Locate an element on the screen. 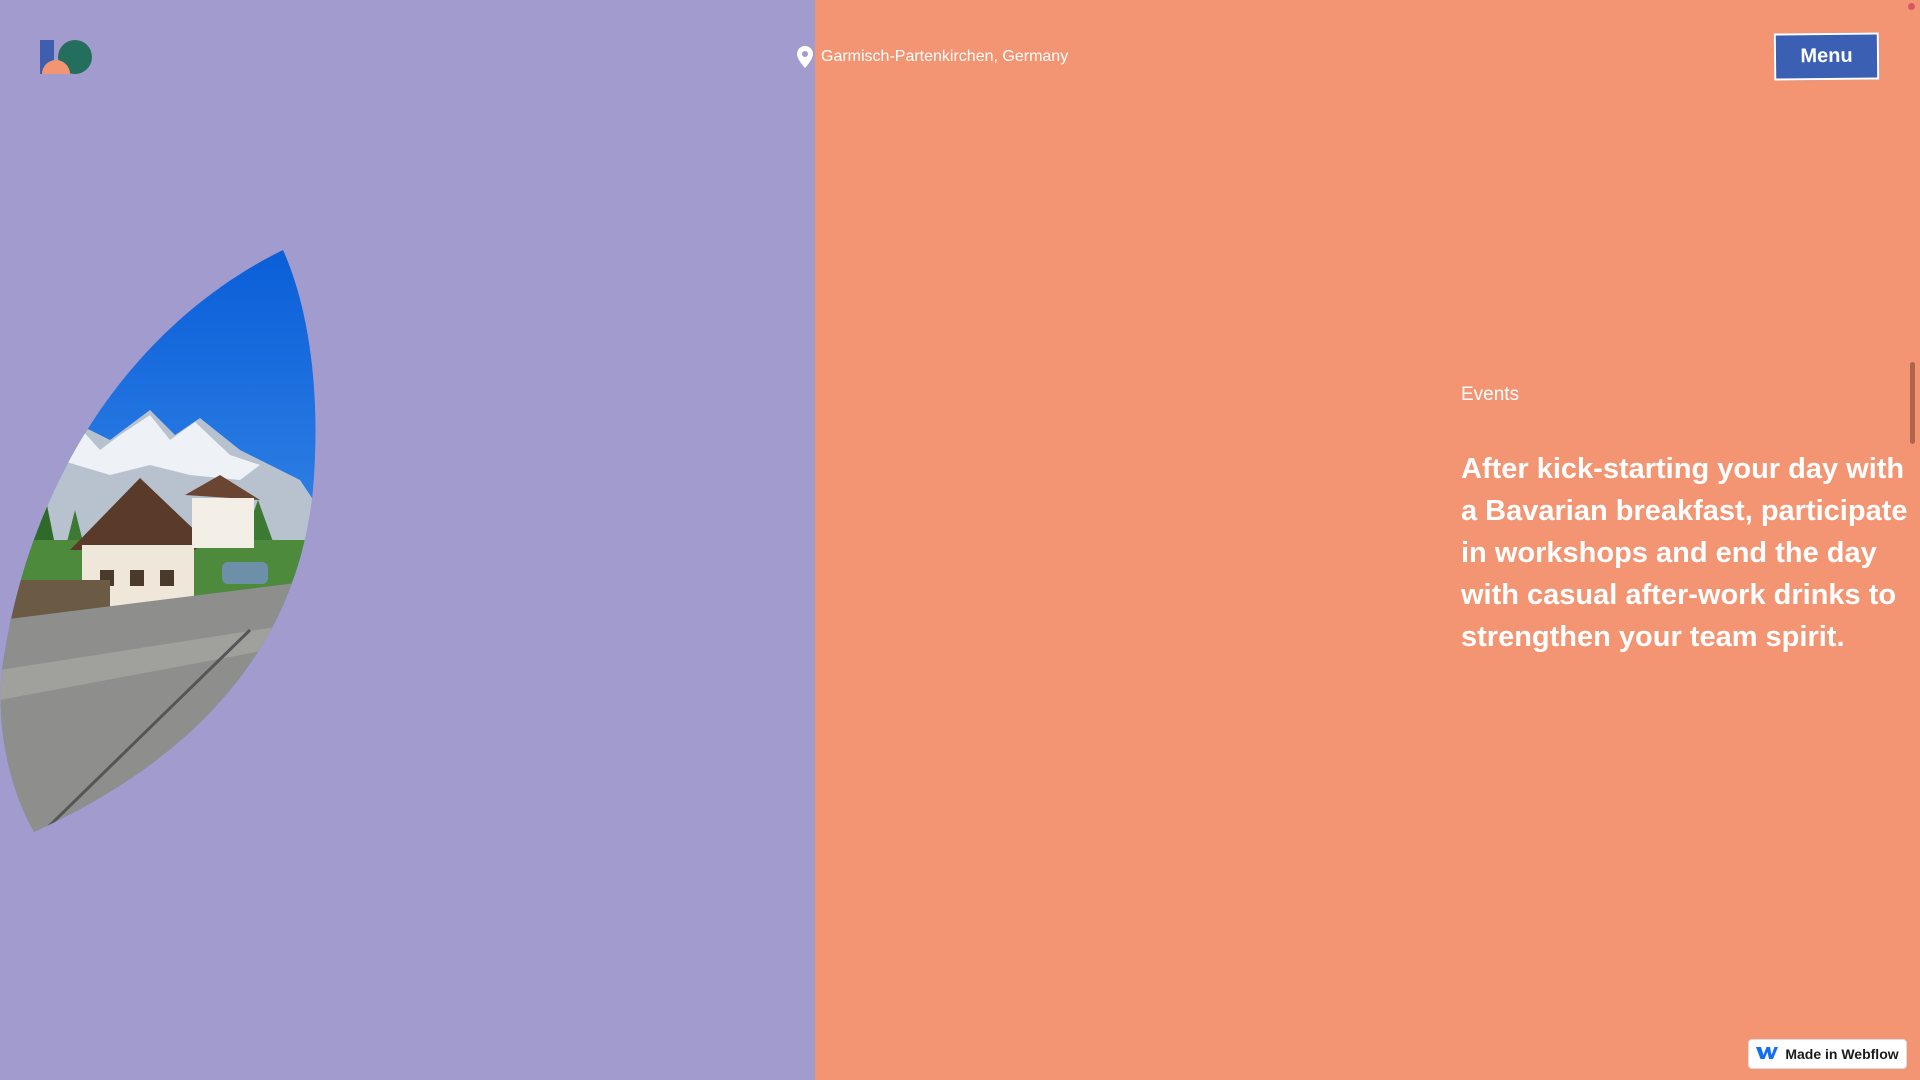 This screenshot has height=1080, width=1920. menu-button: Menu is located at coordinates (1826, 56).